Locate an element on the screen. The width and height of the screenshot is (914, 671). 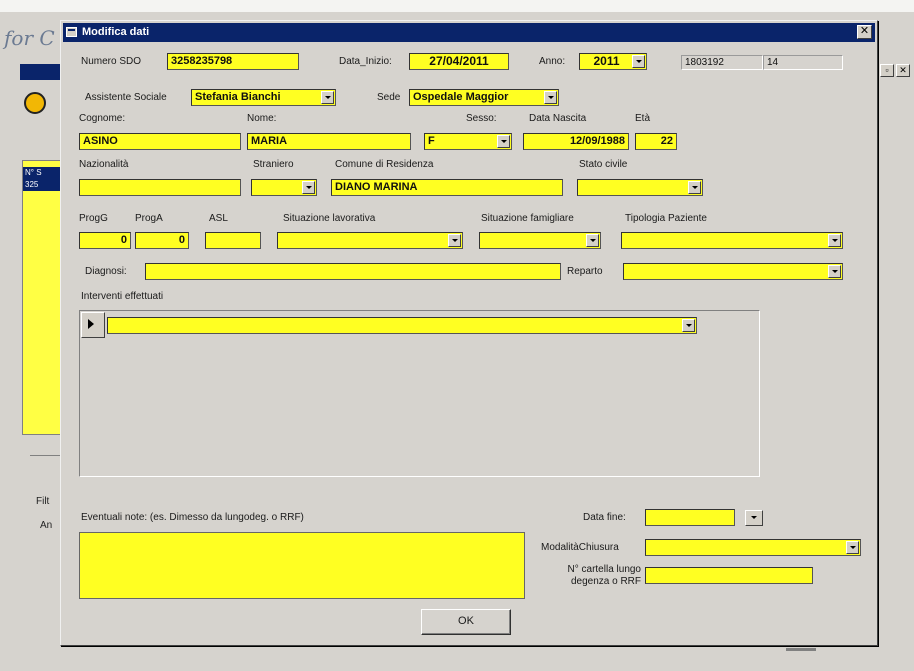
background-app-icon is located at coordinates (35, 103).